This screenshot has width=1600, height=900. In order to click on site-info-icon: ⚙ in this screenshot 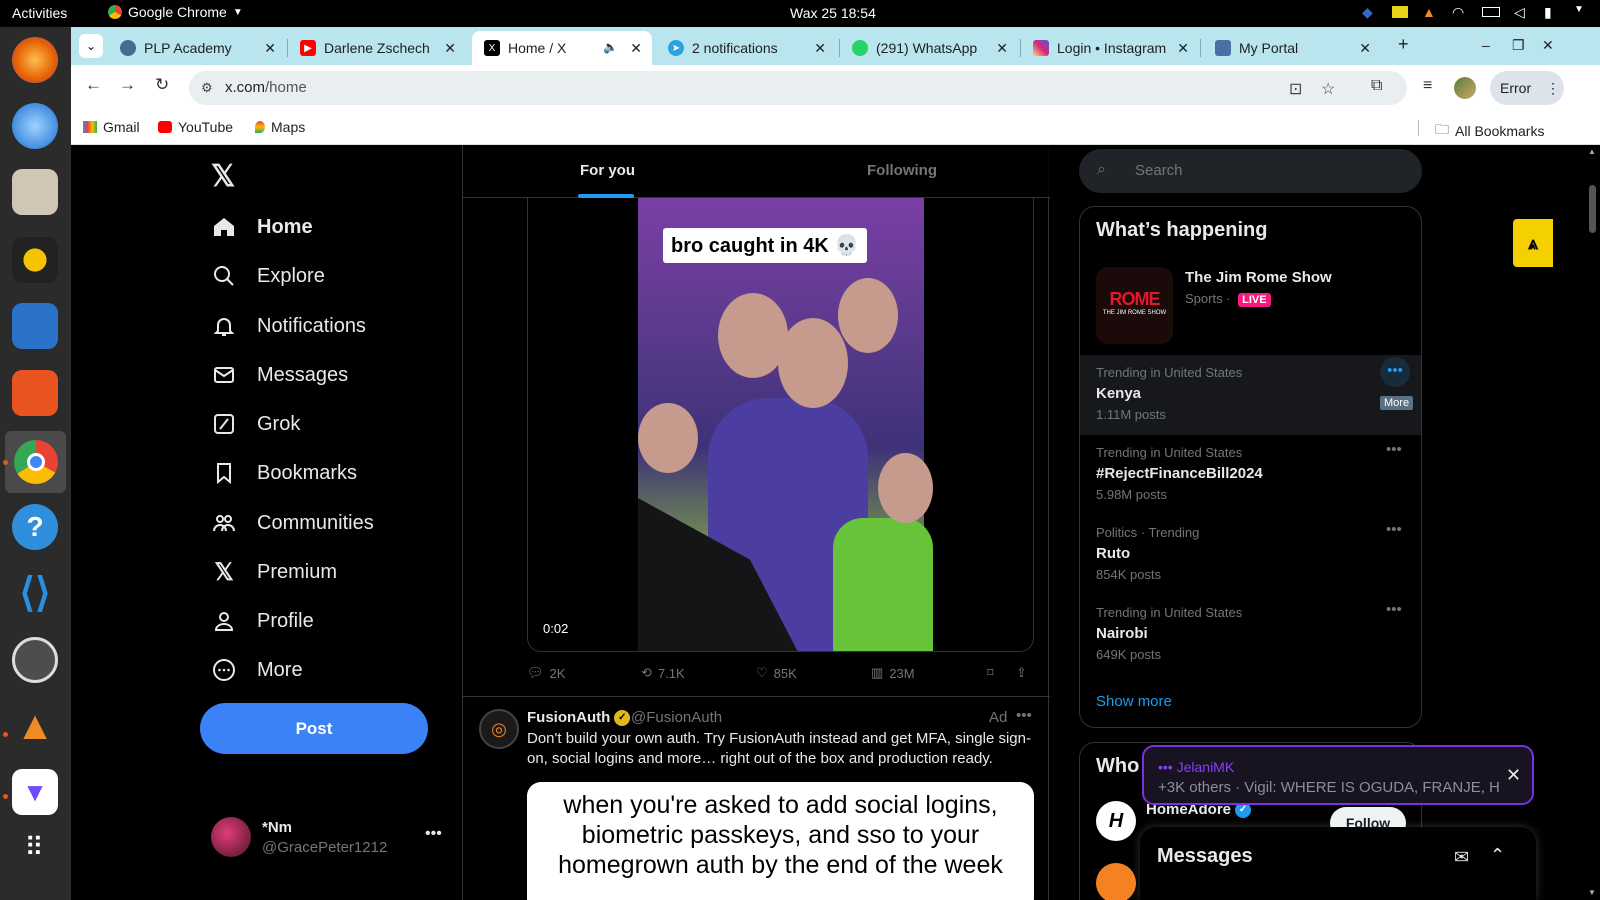, I will do `click(207, 88)`.